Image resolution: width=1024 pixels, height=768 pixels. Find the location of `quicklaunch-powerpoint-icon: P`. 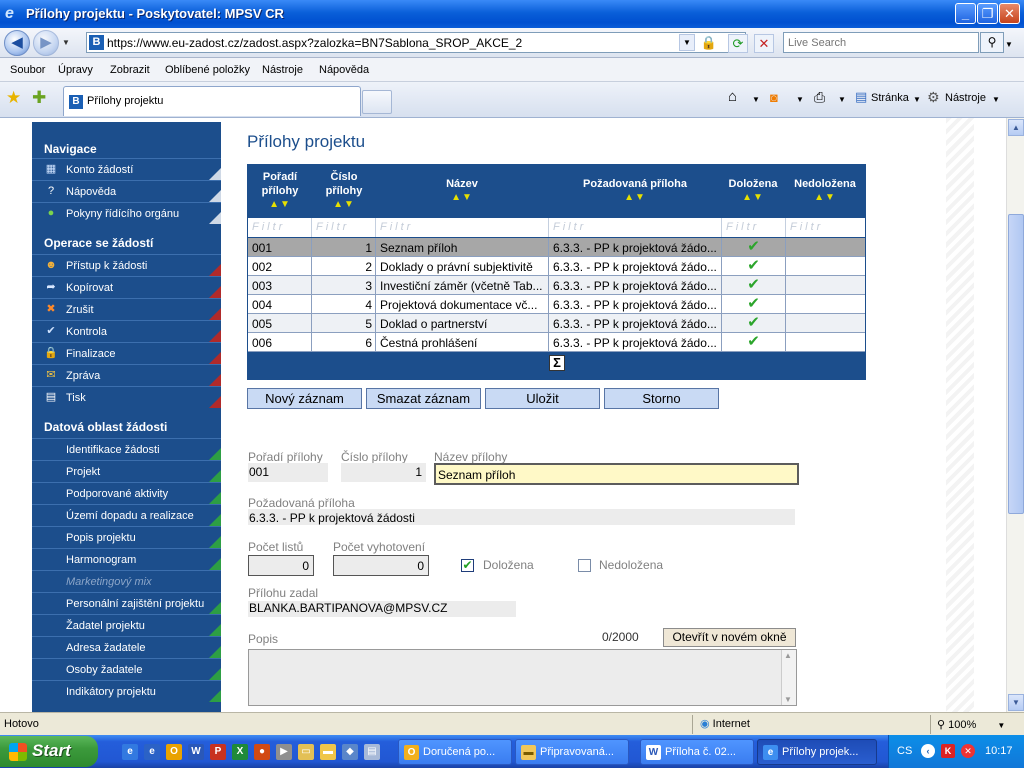

quicklaunch-powerpoint-icon: P is located at coordinates (218, 752).